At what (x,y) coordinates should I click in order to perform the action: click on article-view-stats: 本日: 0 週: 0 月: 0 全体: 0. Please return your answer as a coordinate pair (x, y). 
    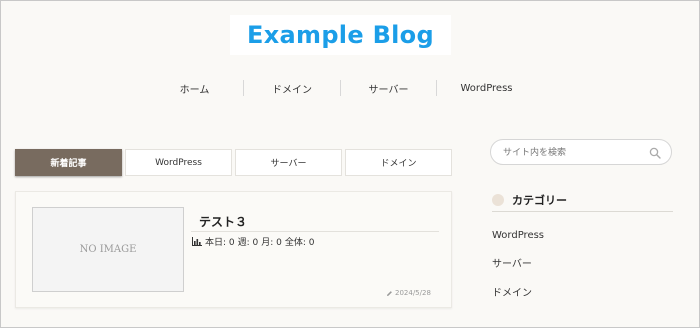
    Looking at the image, I should click on (253, 241).